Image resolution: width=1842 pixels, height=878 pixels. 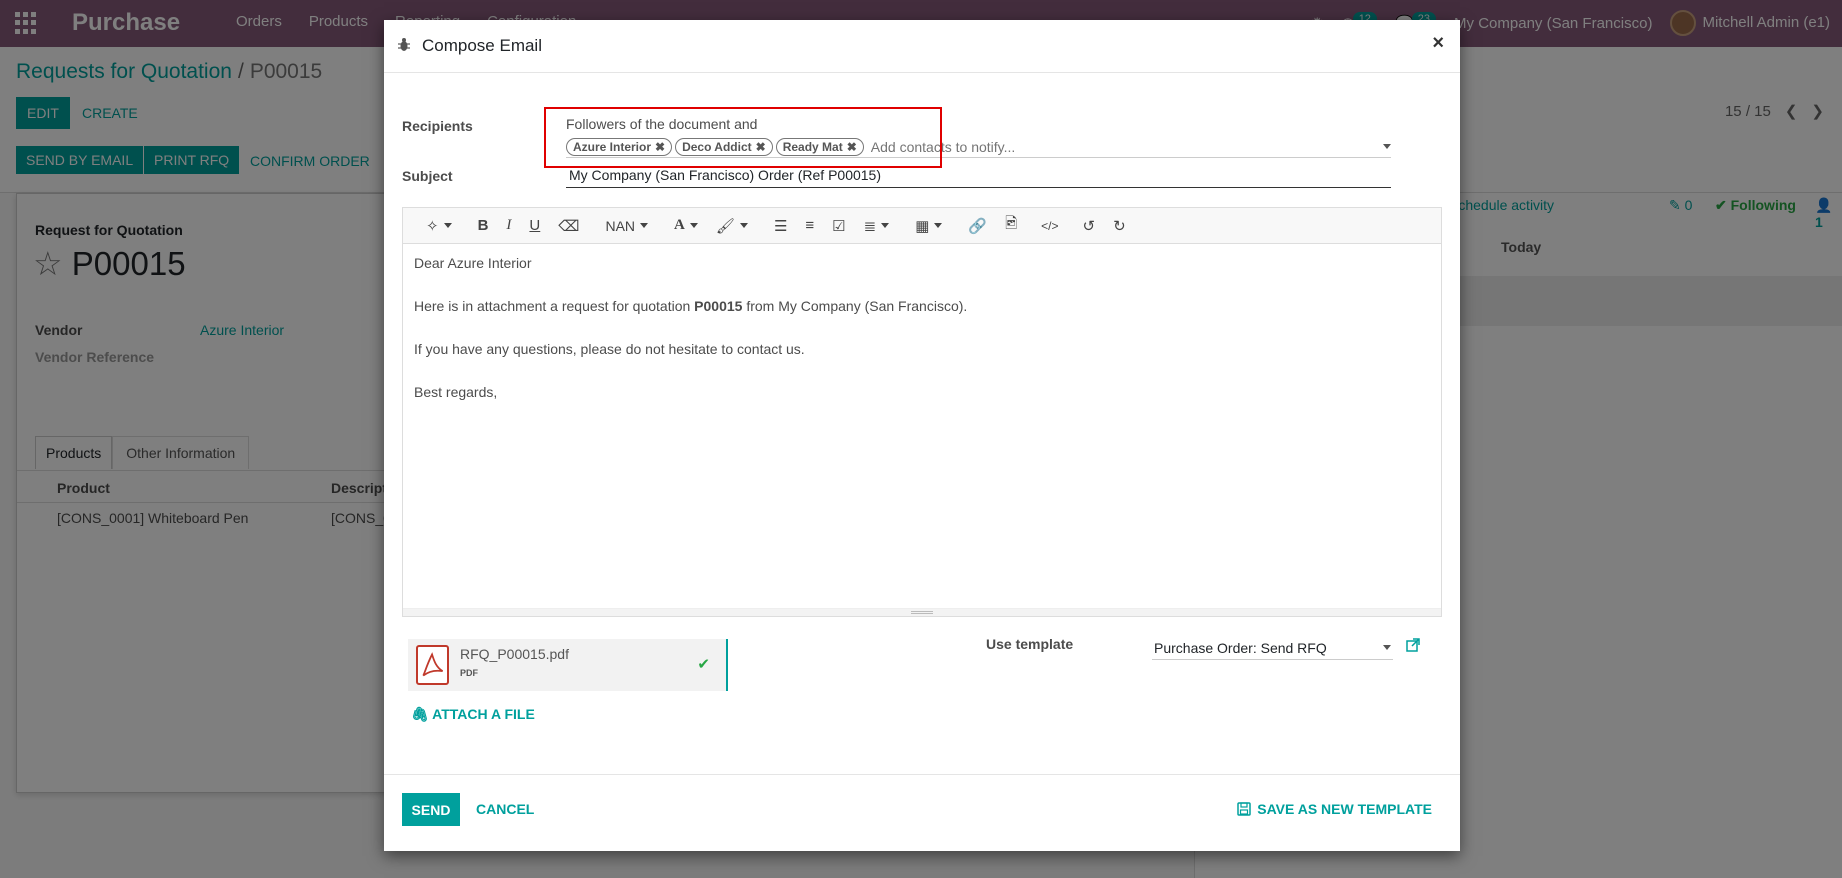 I want to click on recipients-input, so click(x=1123, y=146).